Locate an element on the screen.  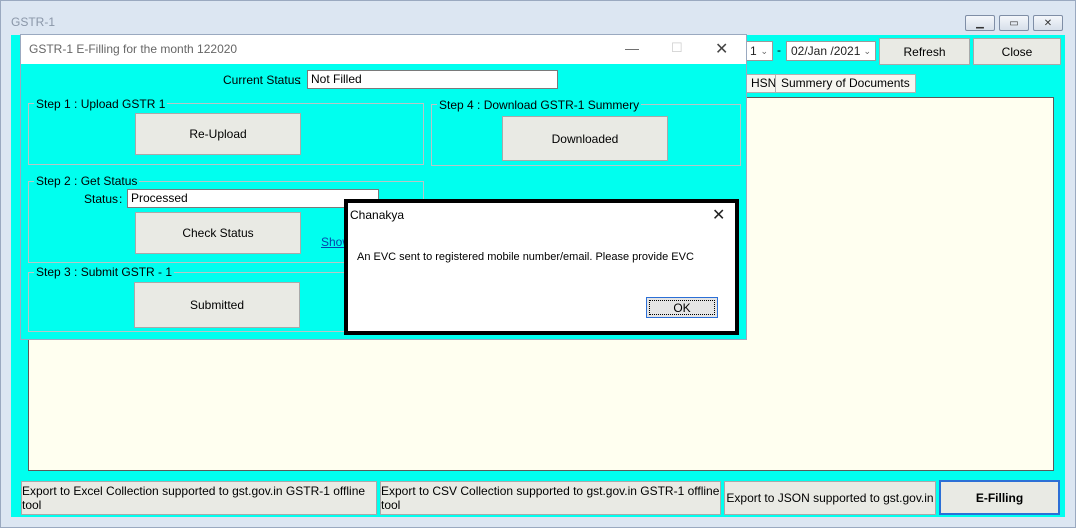
step4-title: Step 4 : Download GSTR-1 Summery is located at coordinates (539, 105).